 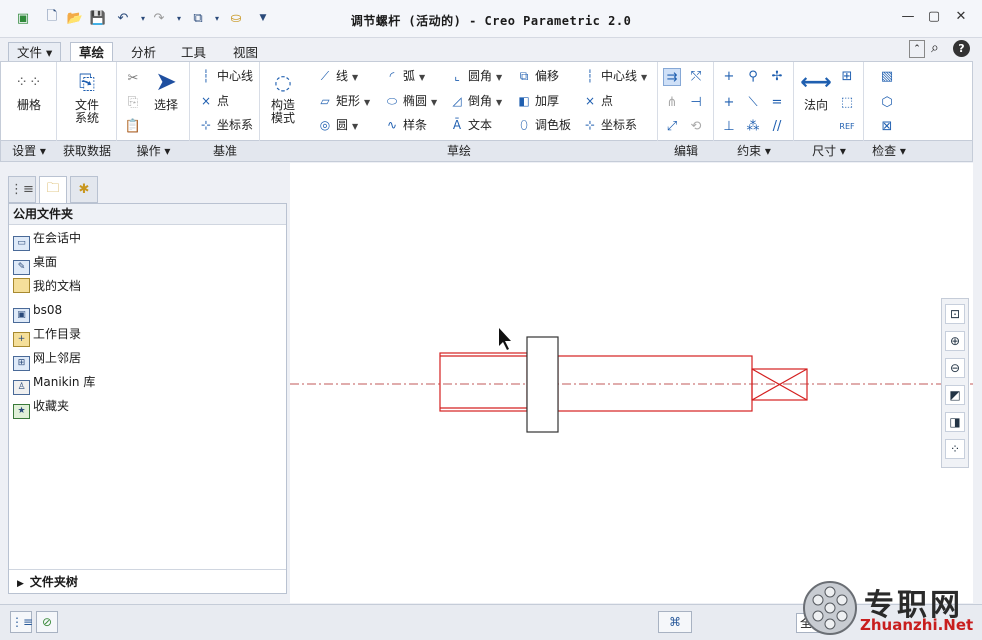 I want to click on arc-button: ◜ 弧 ▼, so click(x=405, y=76).